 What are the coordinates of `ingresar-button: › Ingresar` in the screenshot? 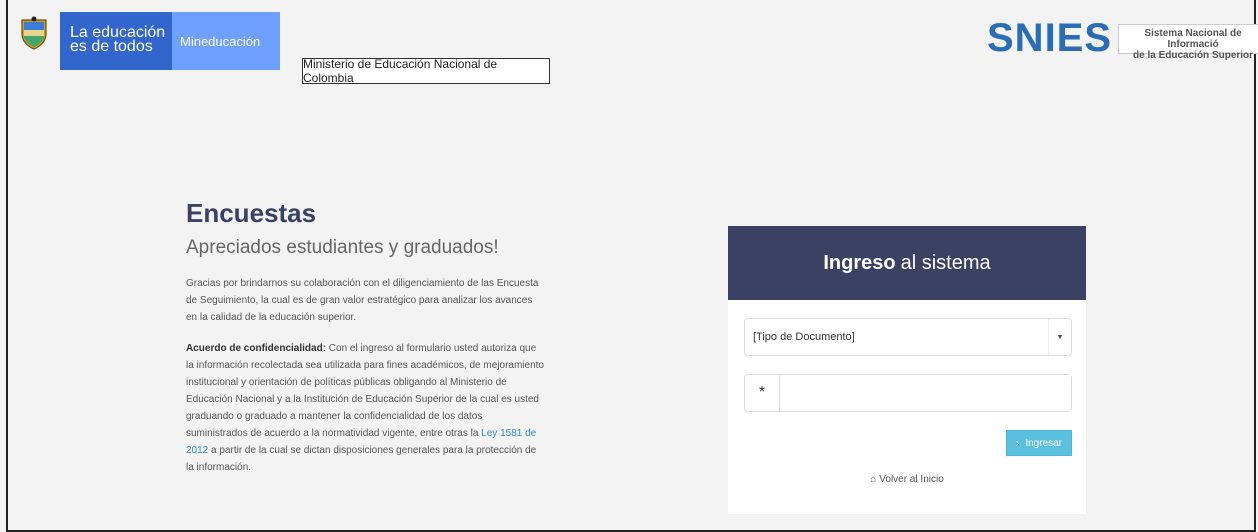 It's located at (1039, 443).